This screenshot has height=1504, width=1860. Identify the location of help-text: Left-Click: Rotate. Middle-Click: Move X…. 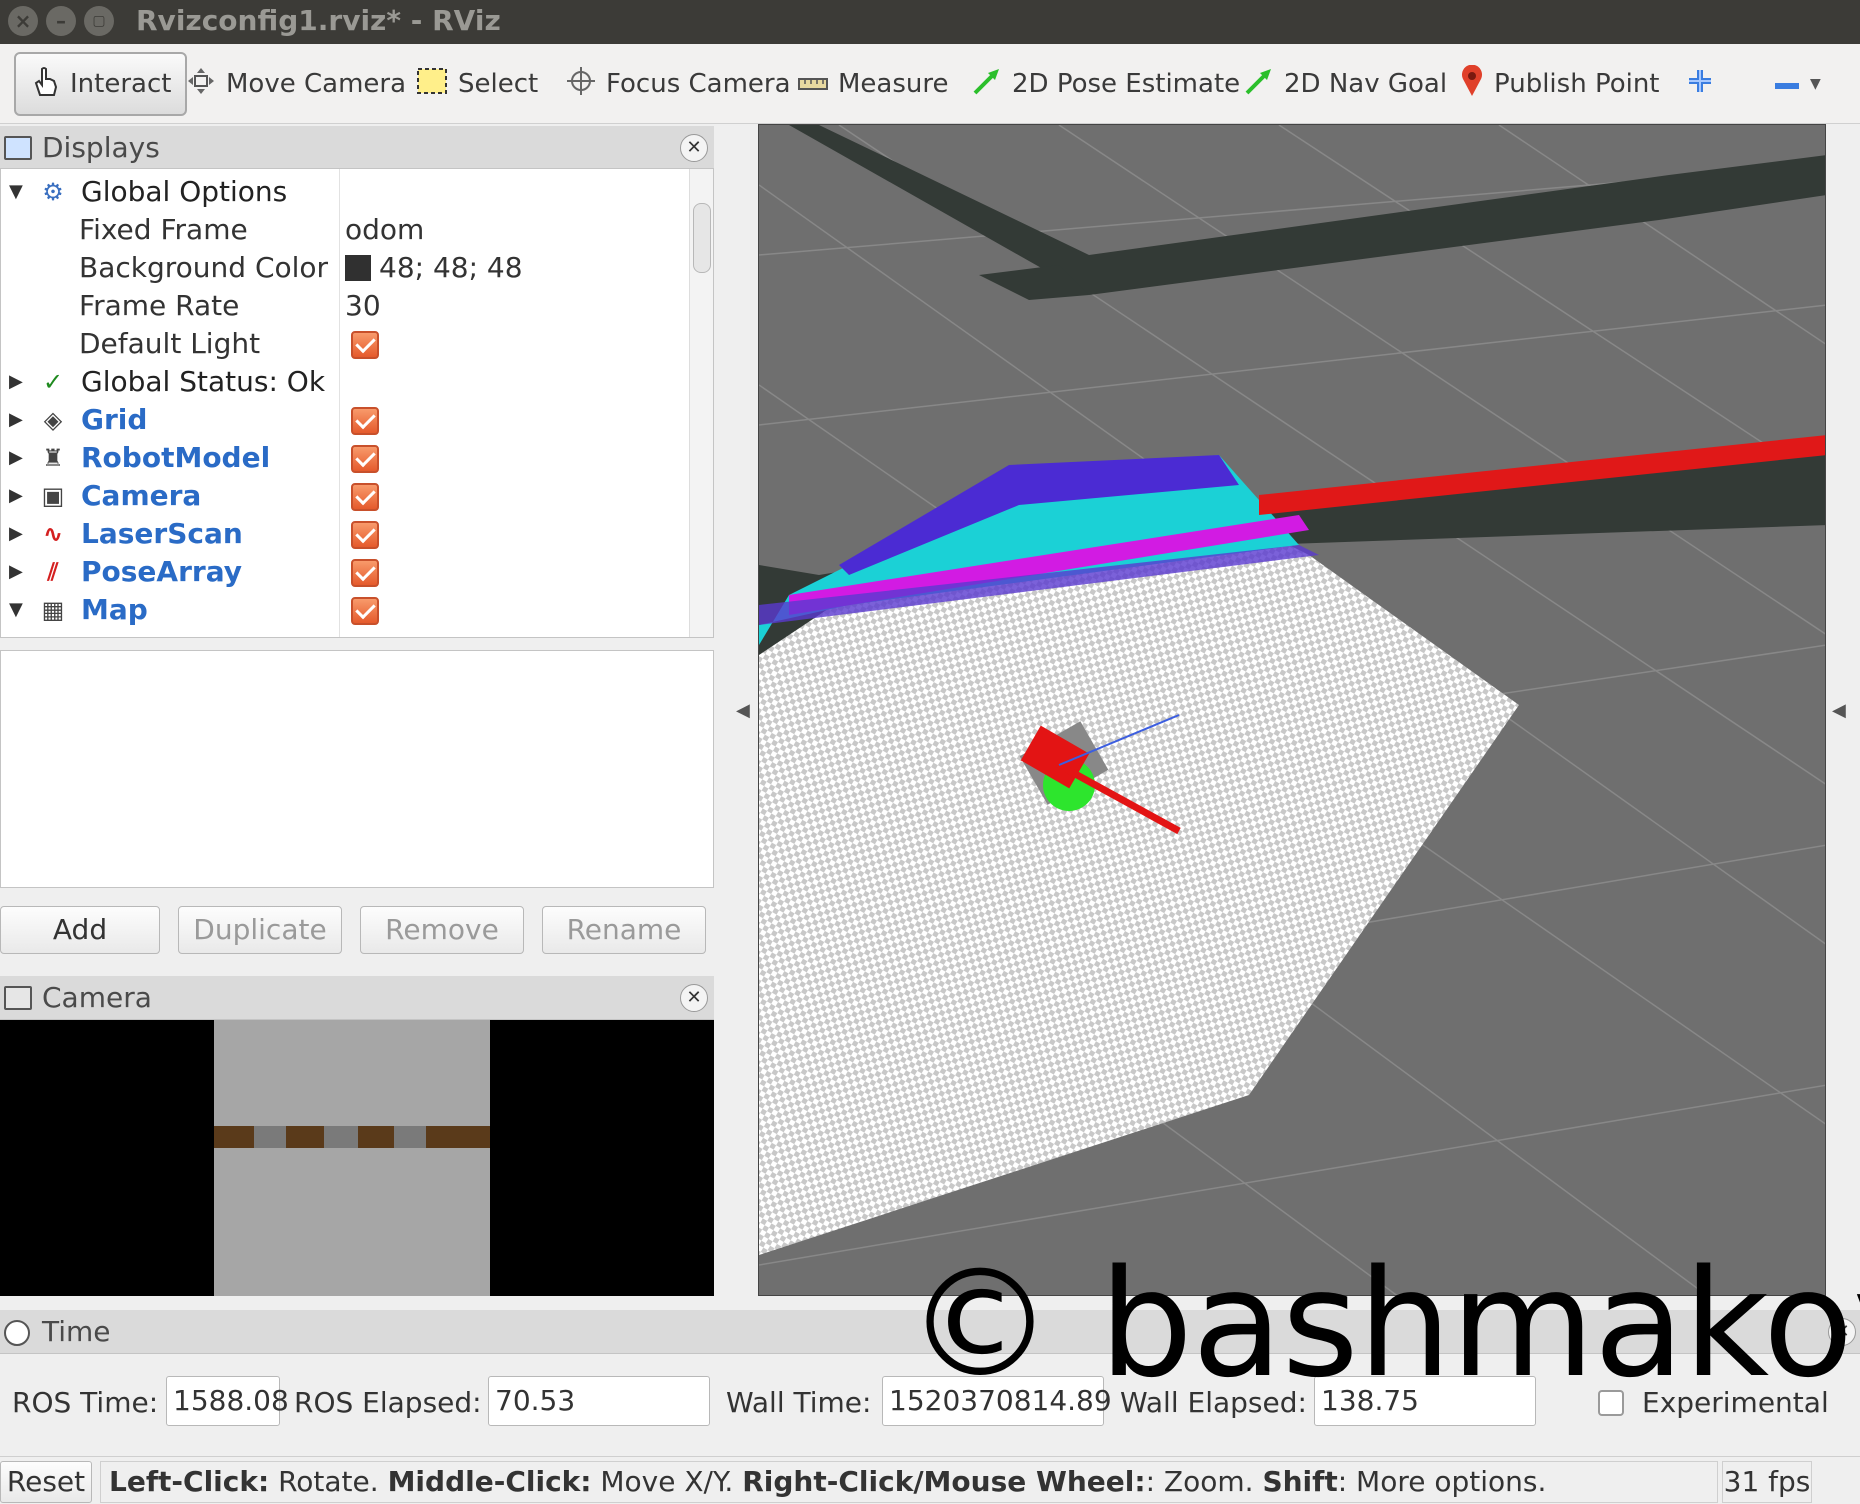
(909, 1482).